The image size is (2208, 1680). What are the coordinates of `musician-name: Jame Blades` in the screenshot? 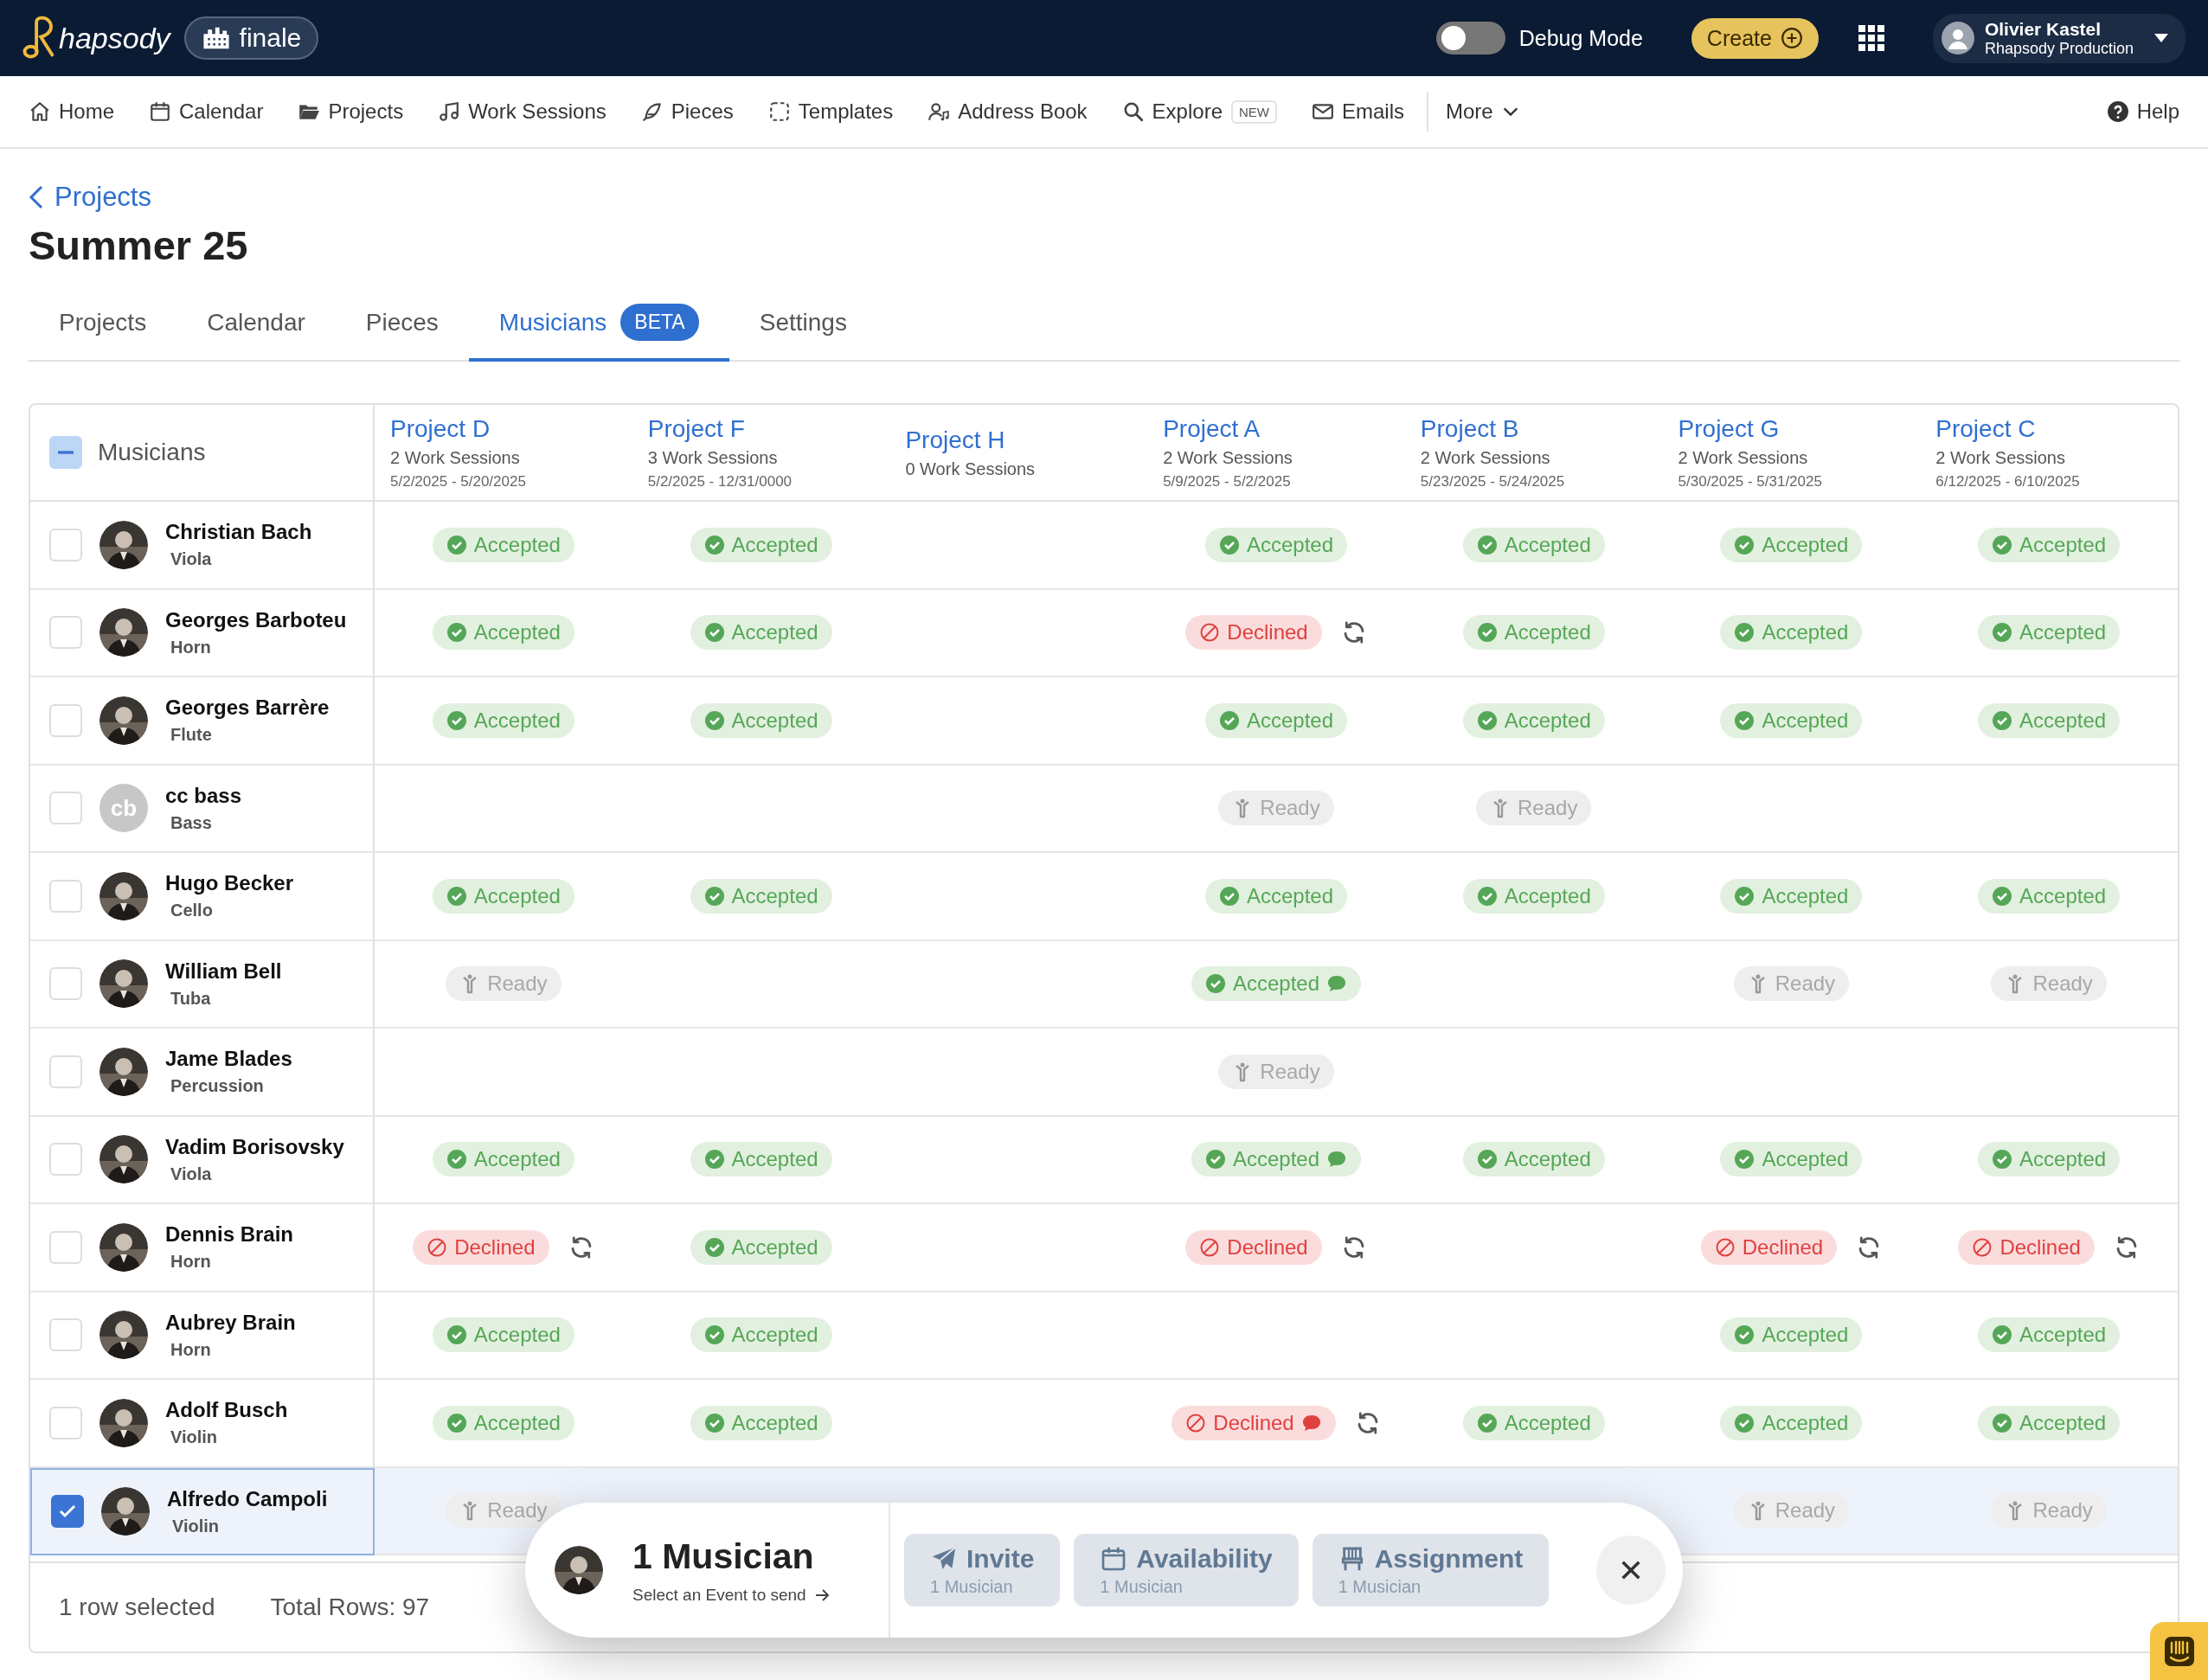 It's located at (228, 1059).